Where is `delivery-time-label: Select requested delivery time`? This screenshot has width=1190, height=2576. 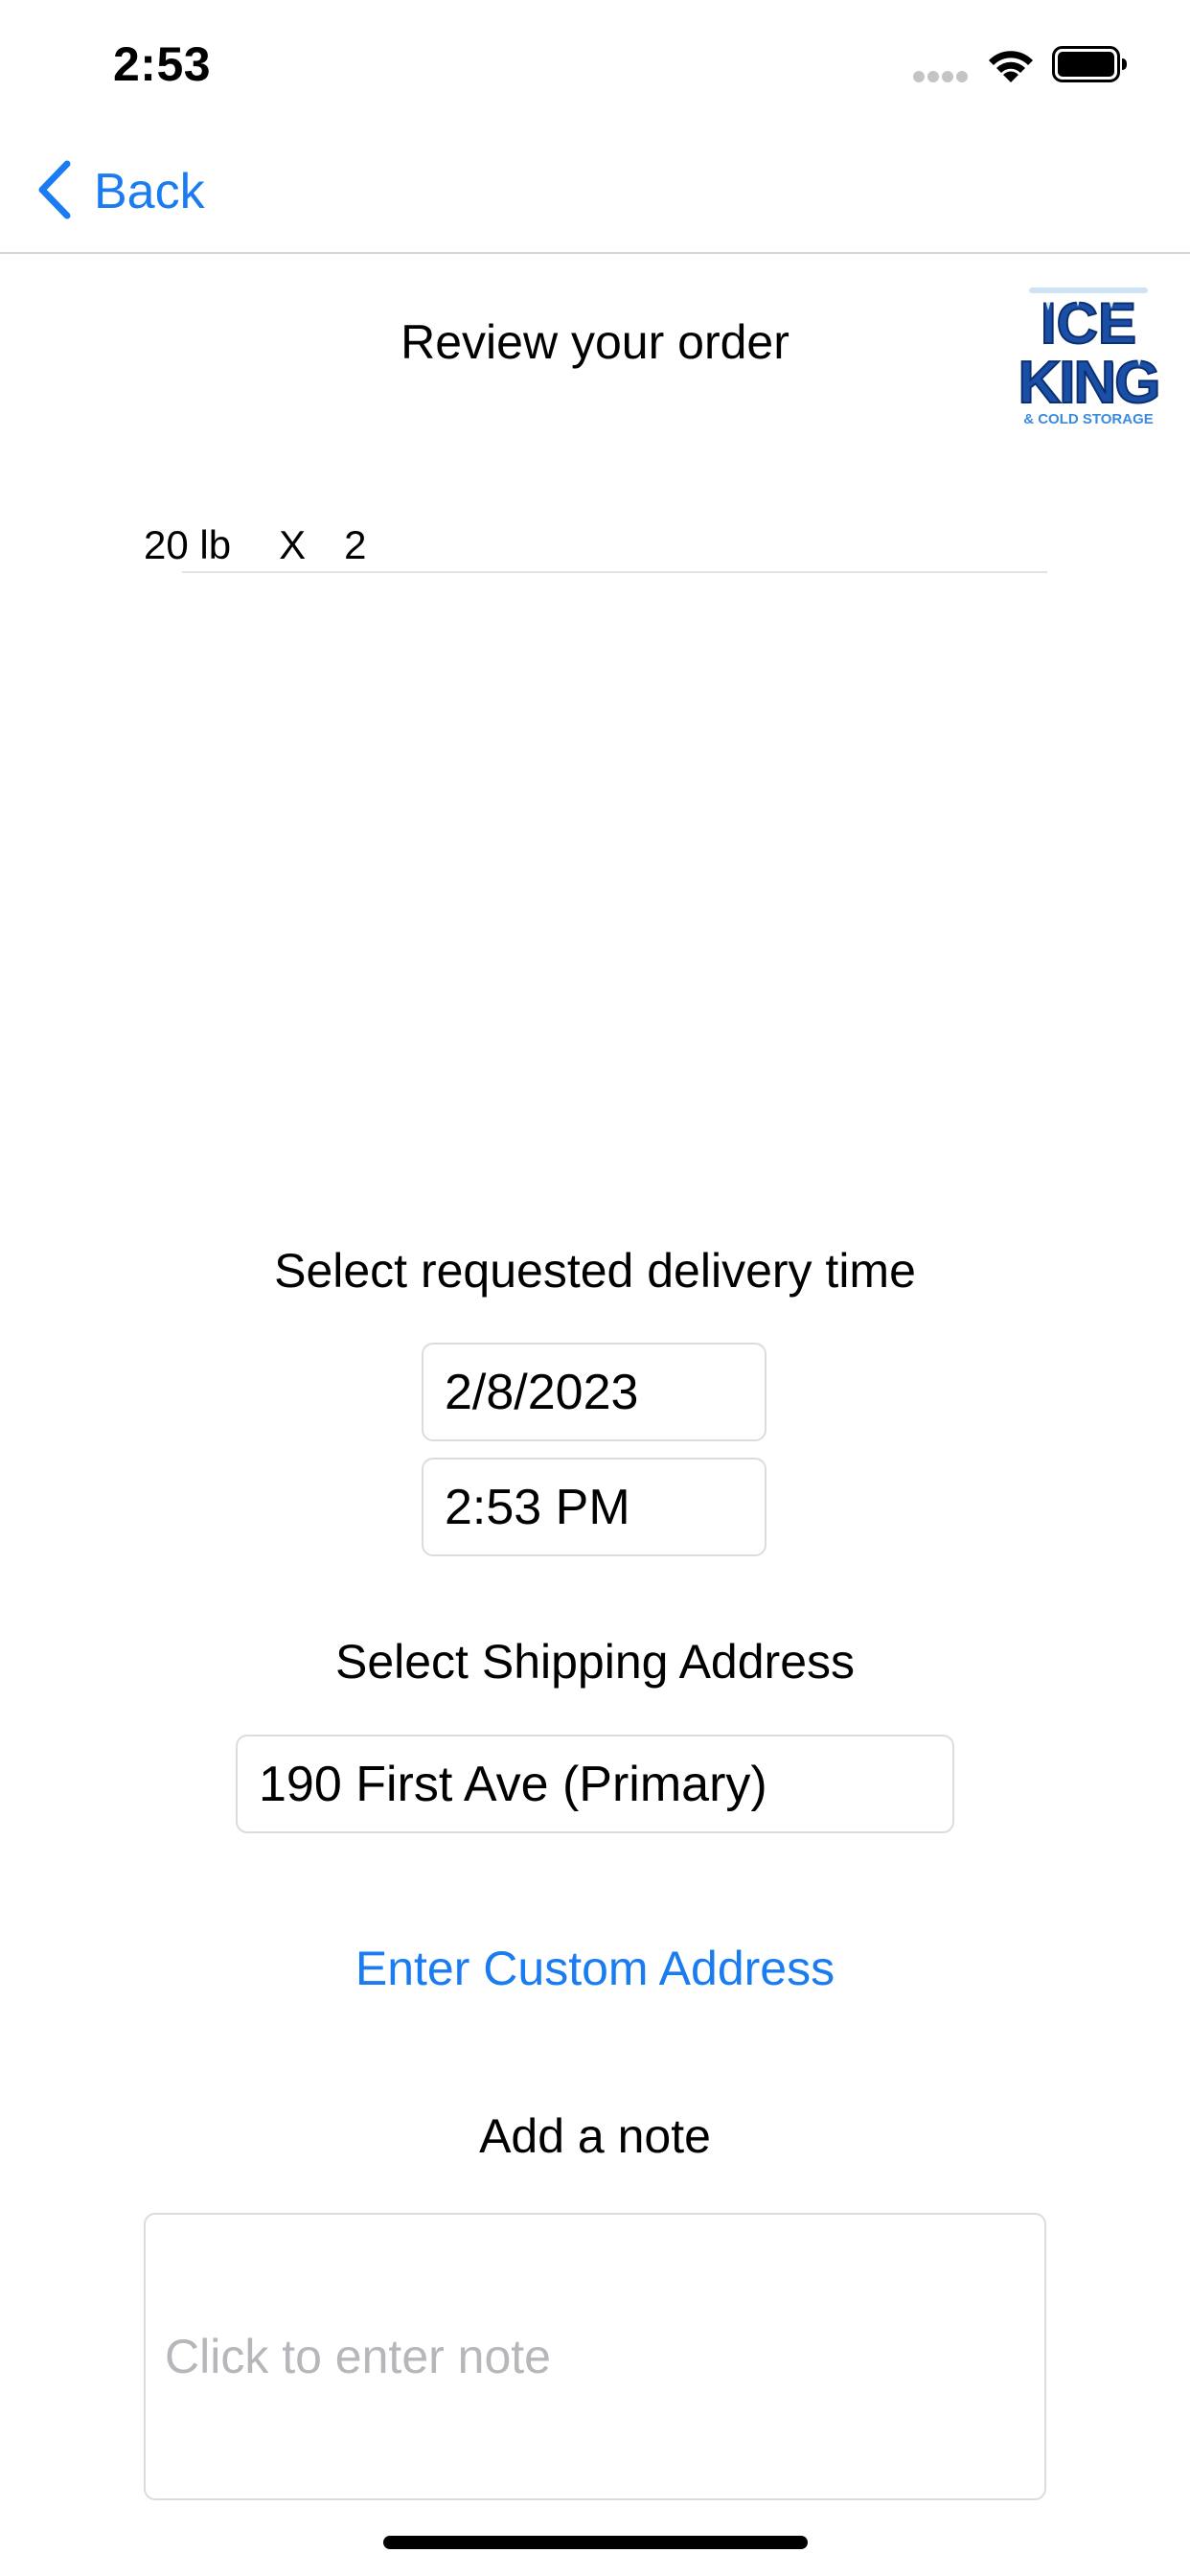 delivery-time-label: Select requested delivery time is located at coordinates (595, 1271).